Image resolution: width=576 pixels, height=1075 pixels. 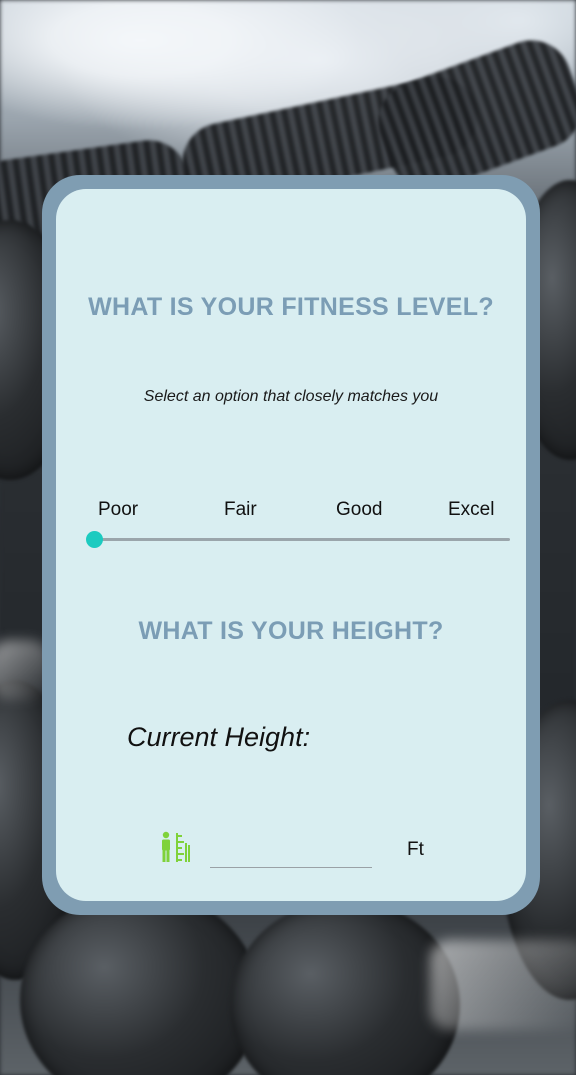 What do you see at coordinates (302, 539) in the screenshot?
I see `slider-track` at bounding box center [302, 539].